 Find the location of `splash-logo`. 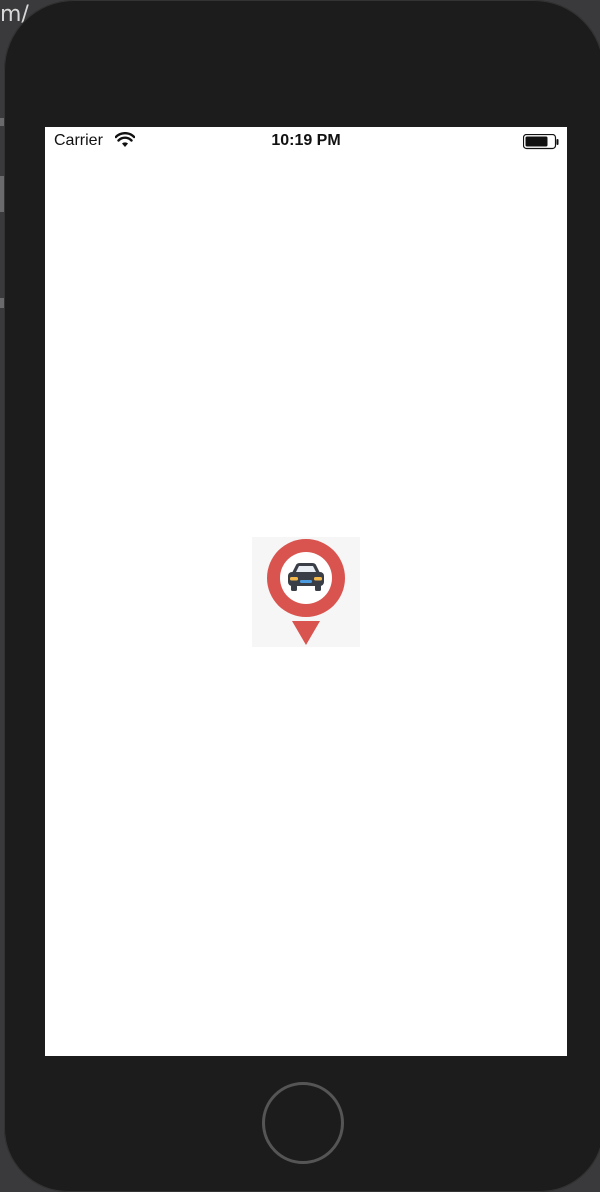

splash-logo is located at coordinates (306, 592).